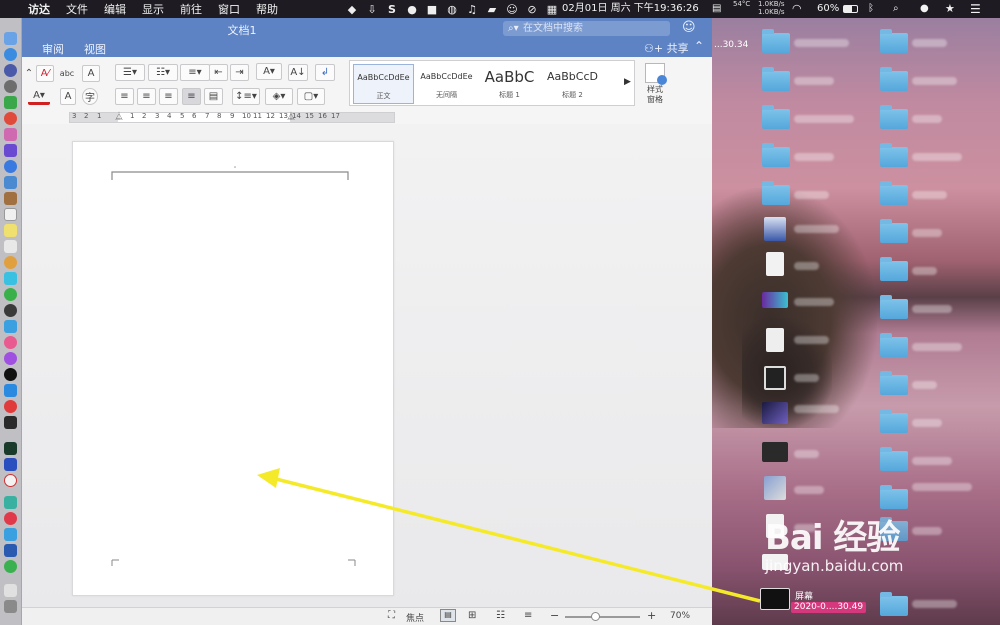 The width and height of the screenshot is (1000, 625). What do you see at coordinates (168, 96) in the screenshot?
I see `align-right-icon: ≡` at bounding box center [168, 96].